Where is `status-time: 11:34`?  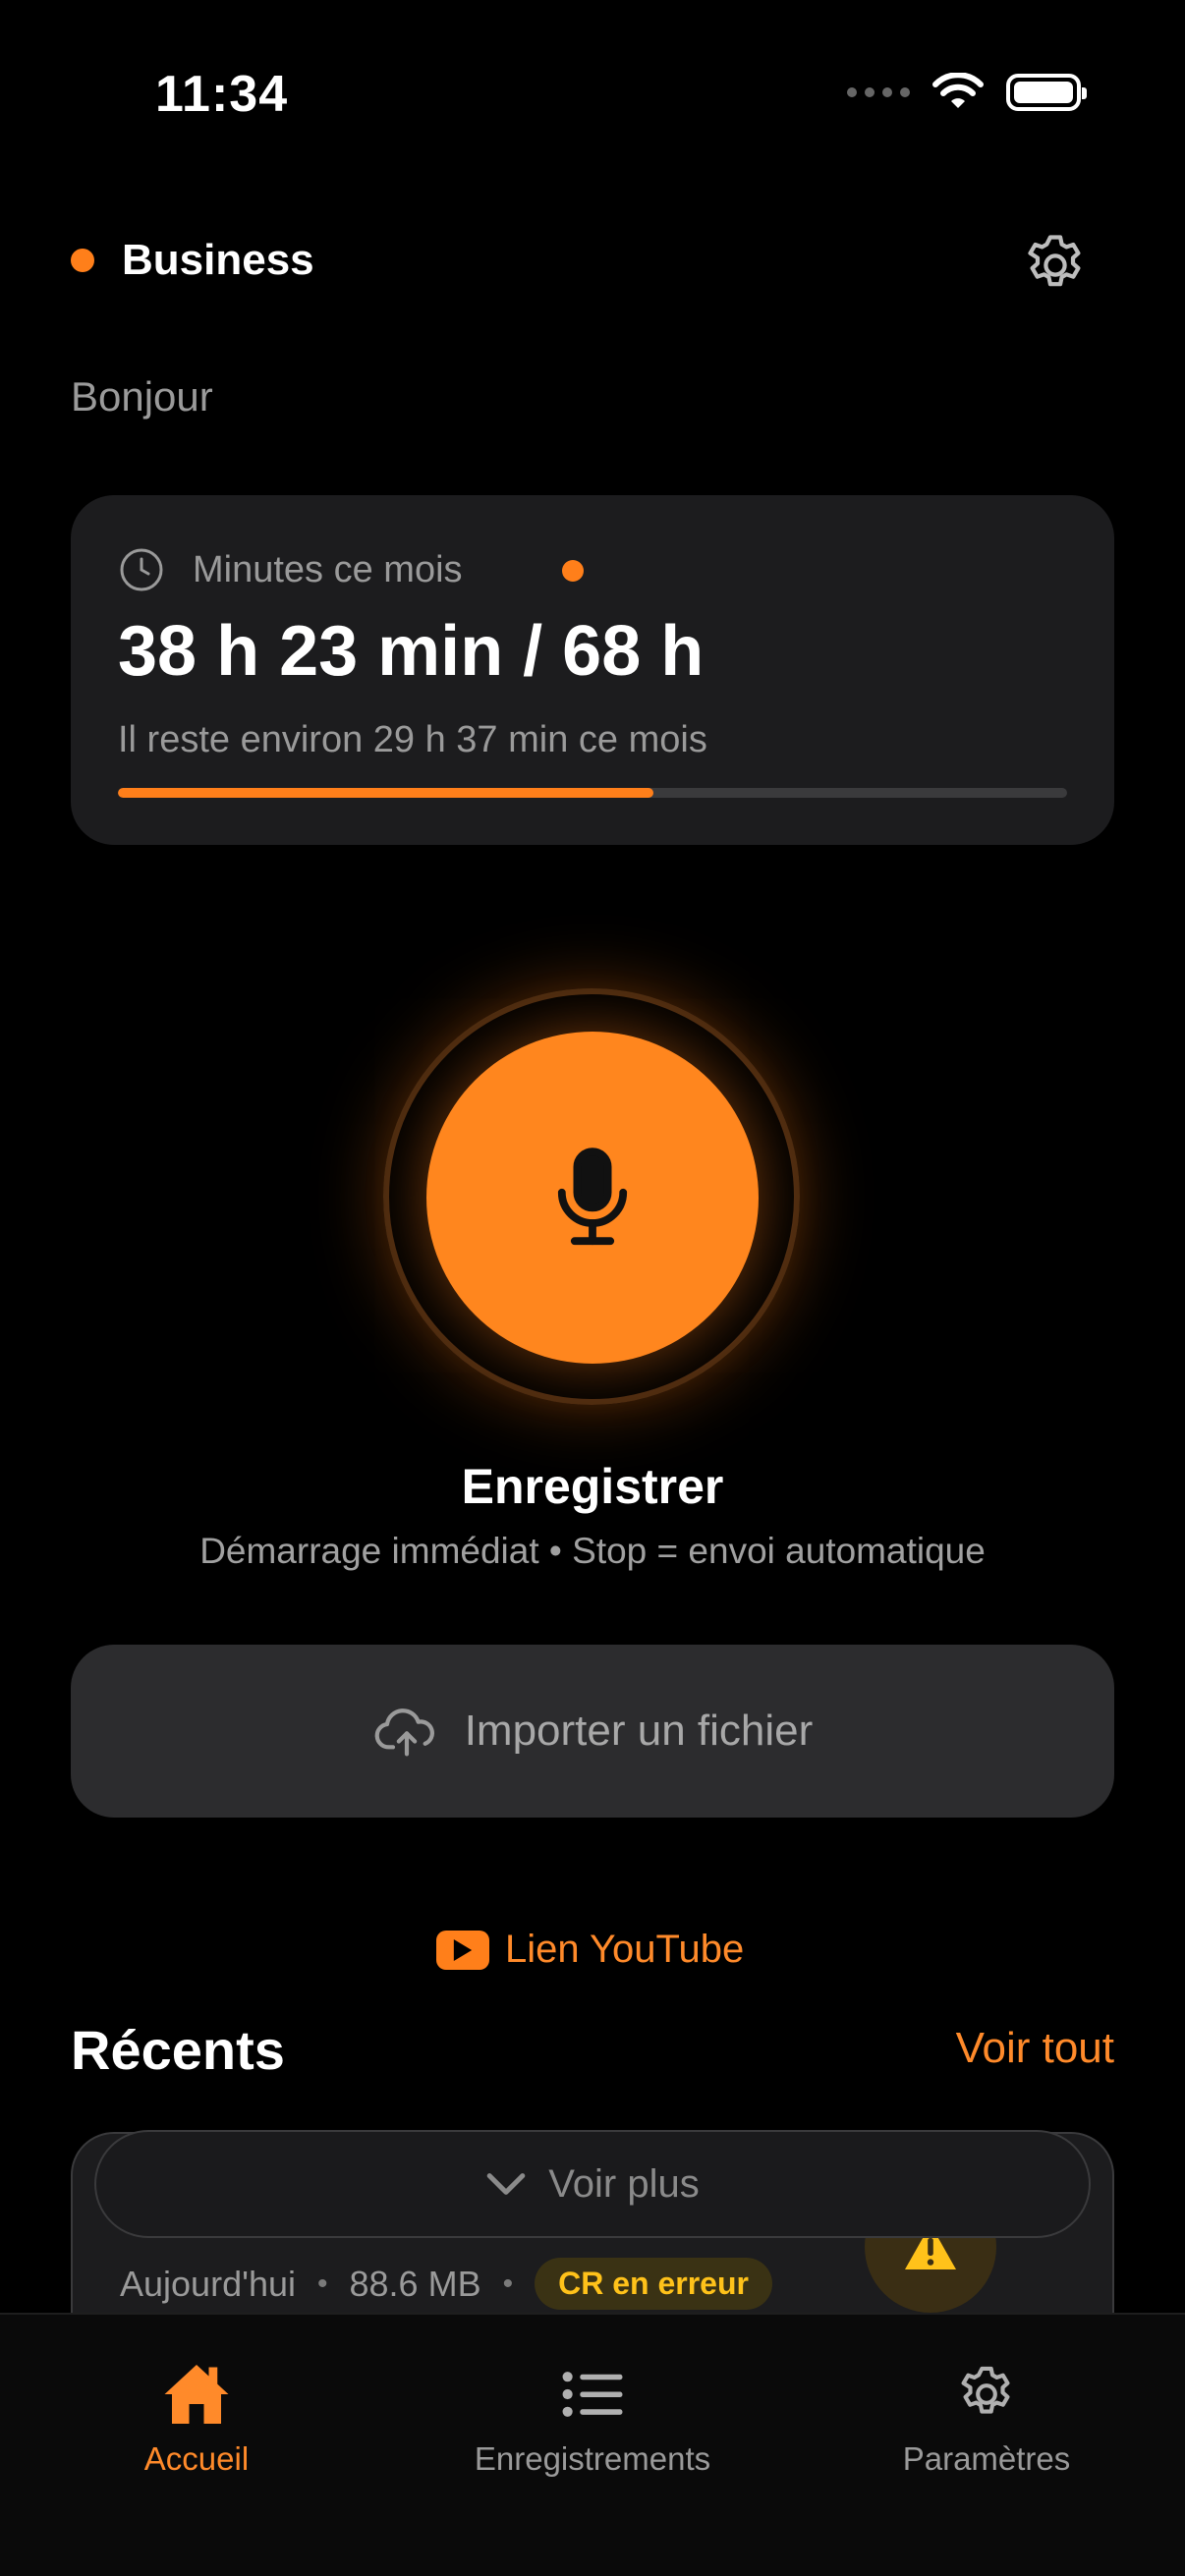 status-time: 11:34 is located at coordinates (222, 94).